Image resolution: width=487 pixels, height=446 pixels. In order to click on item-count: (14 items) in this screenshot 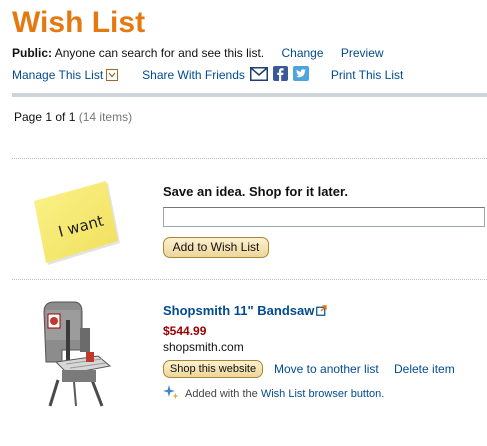, I will do `click(105, 117)`.